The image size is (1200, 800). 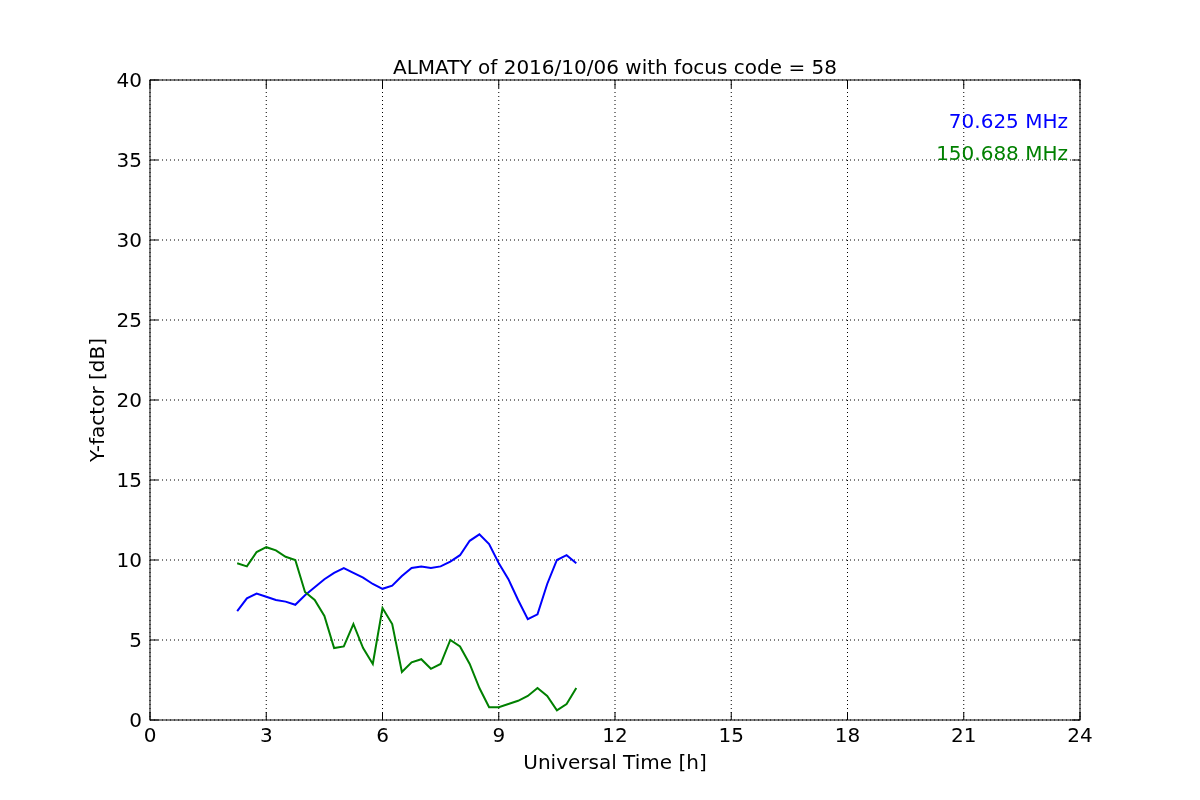 What do you see at coordinates (129, 80) in the screenshot?
I see `y-tick-label: 40` at bounding box center [129, 80].